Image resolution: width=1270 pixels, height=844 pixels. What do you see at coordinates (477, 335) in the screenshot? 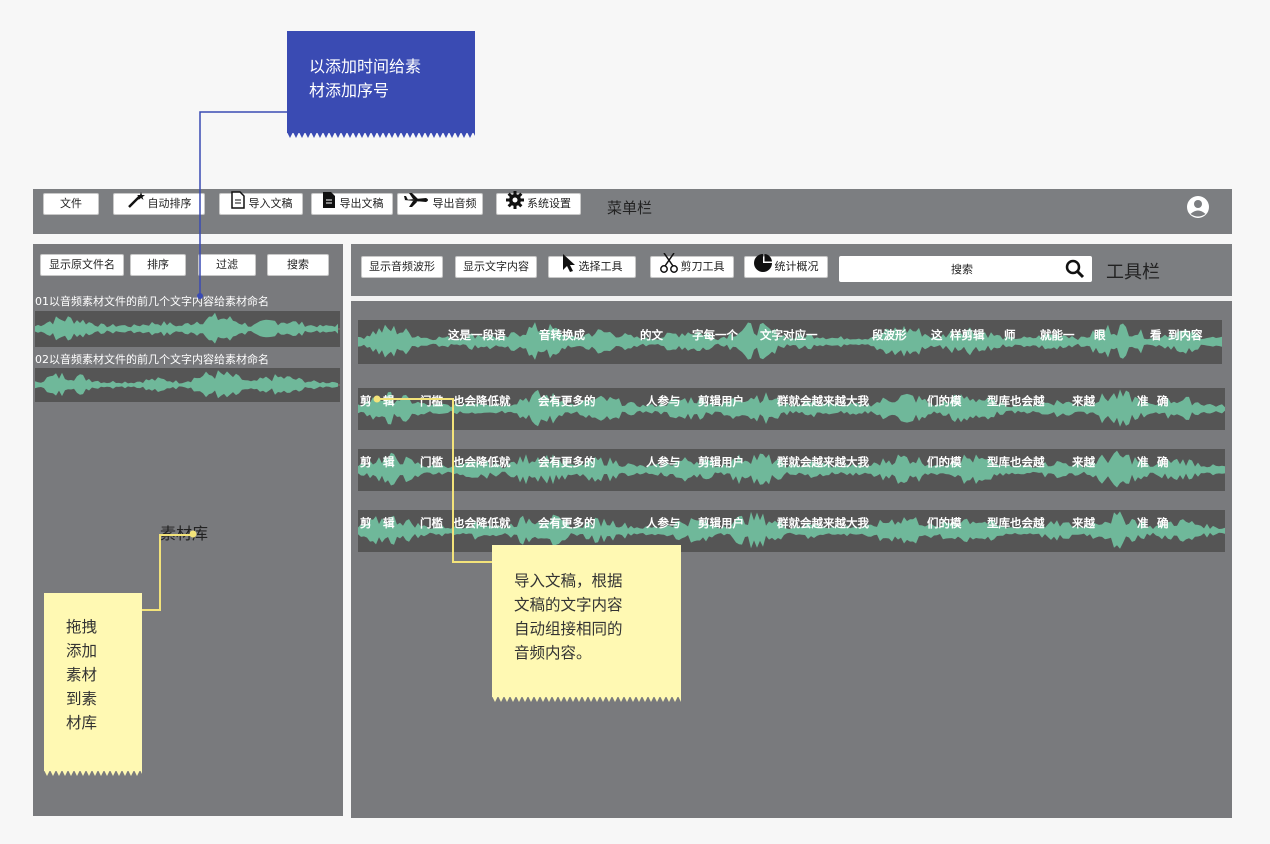
I see `track1-word: 这是一段语` at bounding box center [477, 335].